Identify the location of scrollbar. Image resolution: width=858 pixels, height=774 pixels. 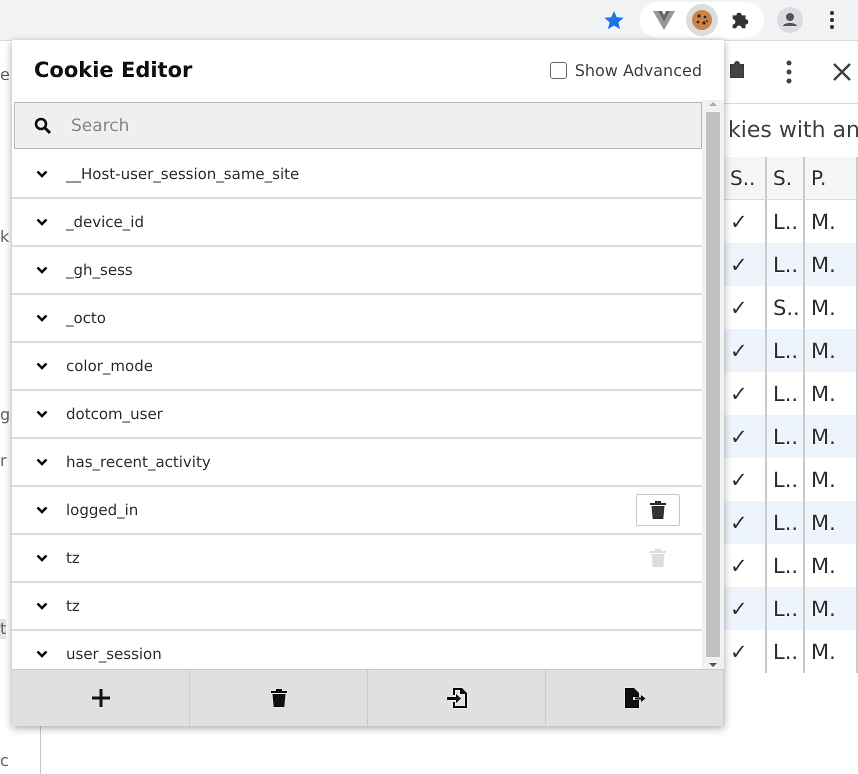
(713, 384).